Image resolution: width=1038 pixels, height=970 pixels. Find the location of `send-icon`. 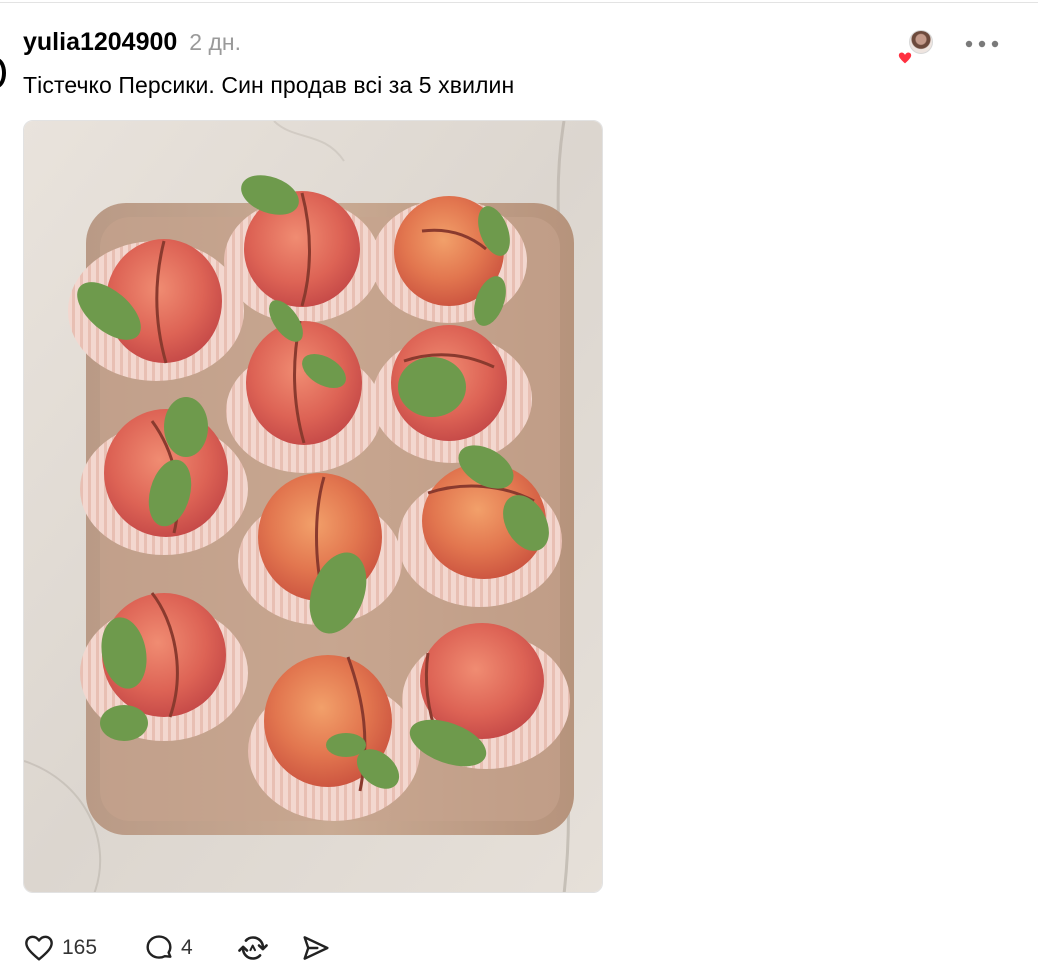

send-icon is located at coordinates (316, 948).